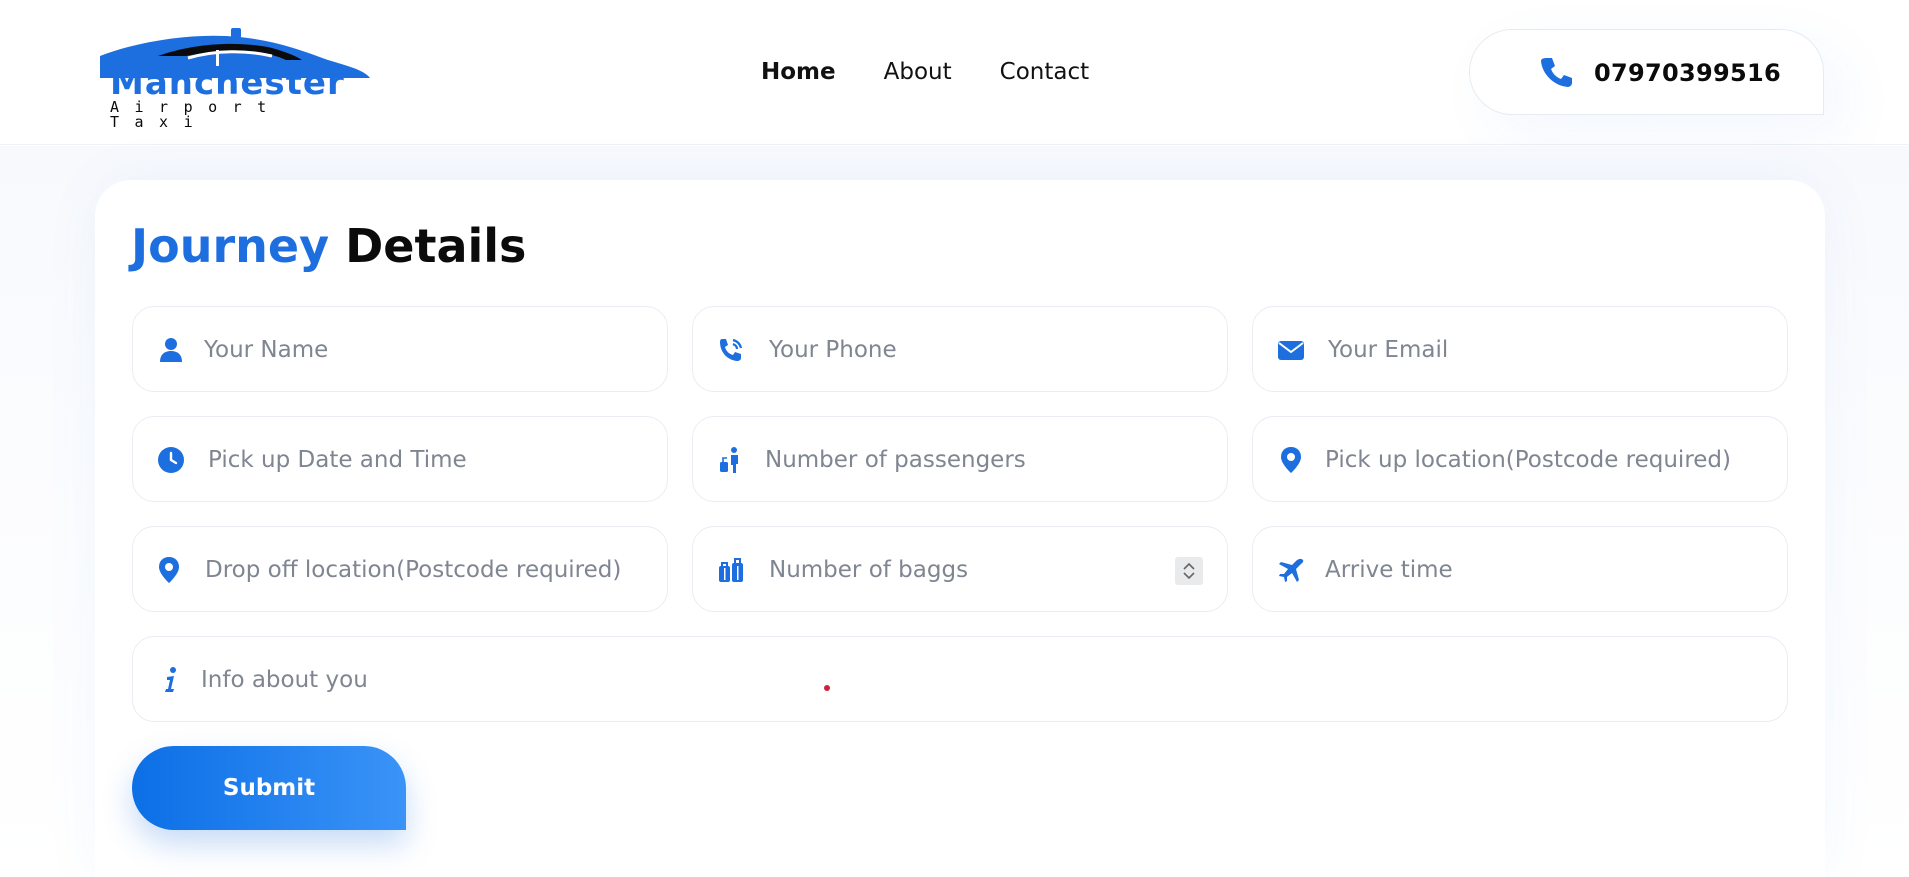  What do you see at coordinates (833, 350) in the screenshot?
I see `phone-placeholder: Your Phone` at bounding box center [833, 350].